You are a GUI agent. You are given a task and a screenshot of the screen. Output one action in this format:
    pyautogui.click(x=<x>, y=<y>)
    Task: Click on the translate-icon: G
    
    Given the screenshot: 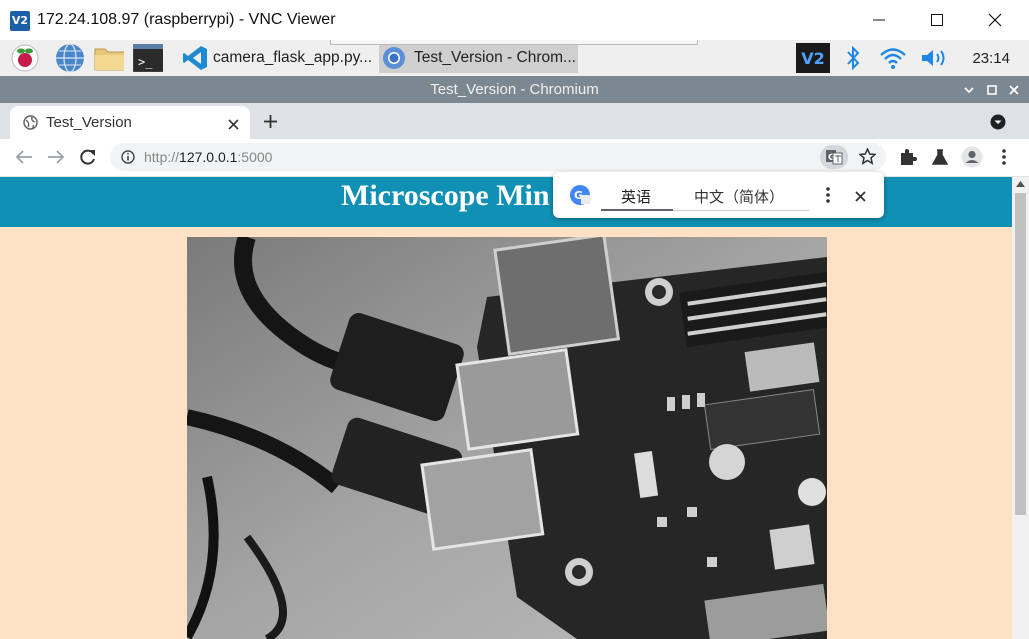 What is the action you would take?
    pyautogui.click(x=834, y=157)
    